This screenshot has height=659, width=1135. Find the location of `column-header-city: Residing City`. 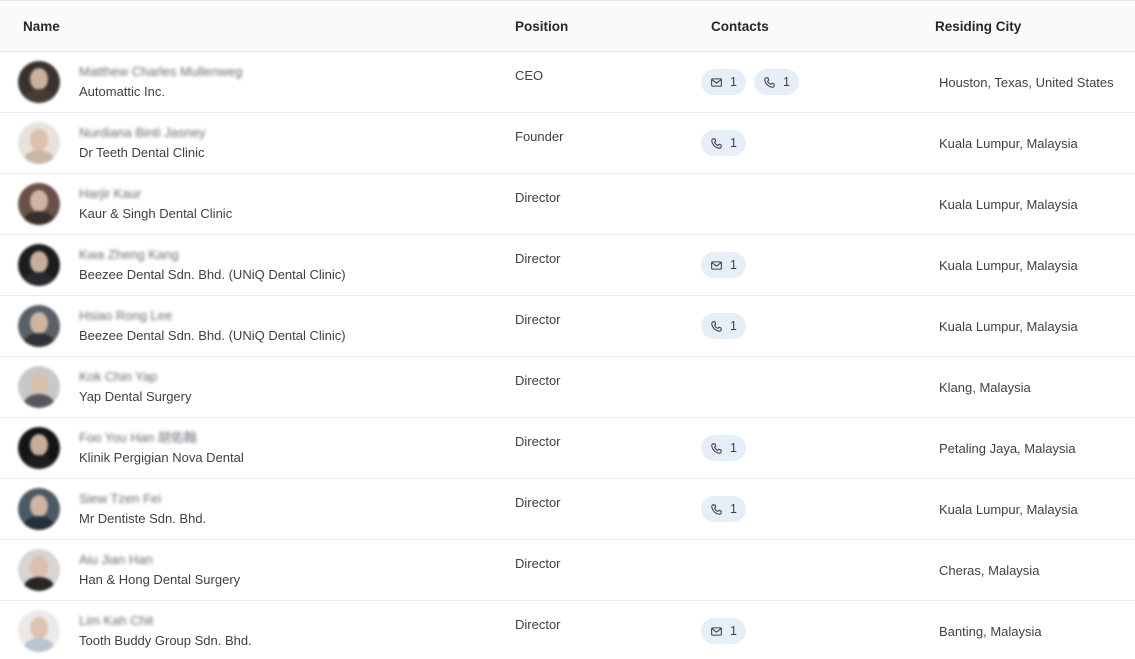

column-header-city: Residing City is located at coordinates (1023, 26).